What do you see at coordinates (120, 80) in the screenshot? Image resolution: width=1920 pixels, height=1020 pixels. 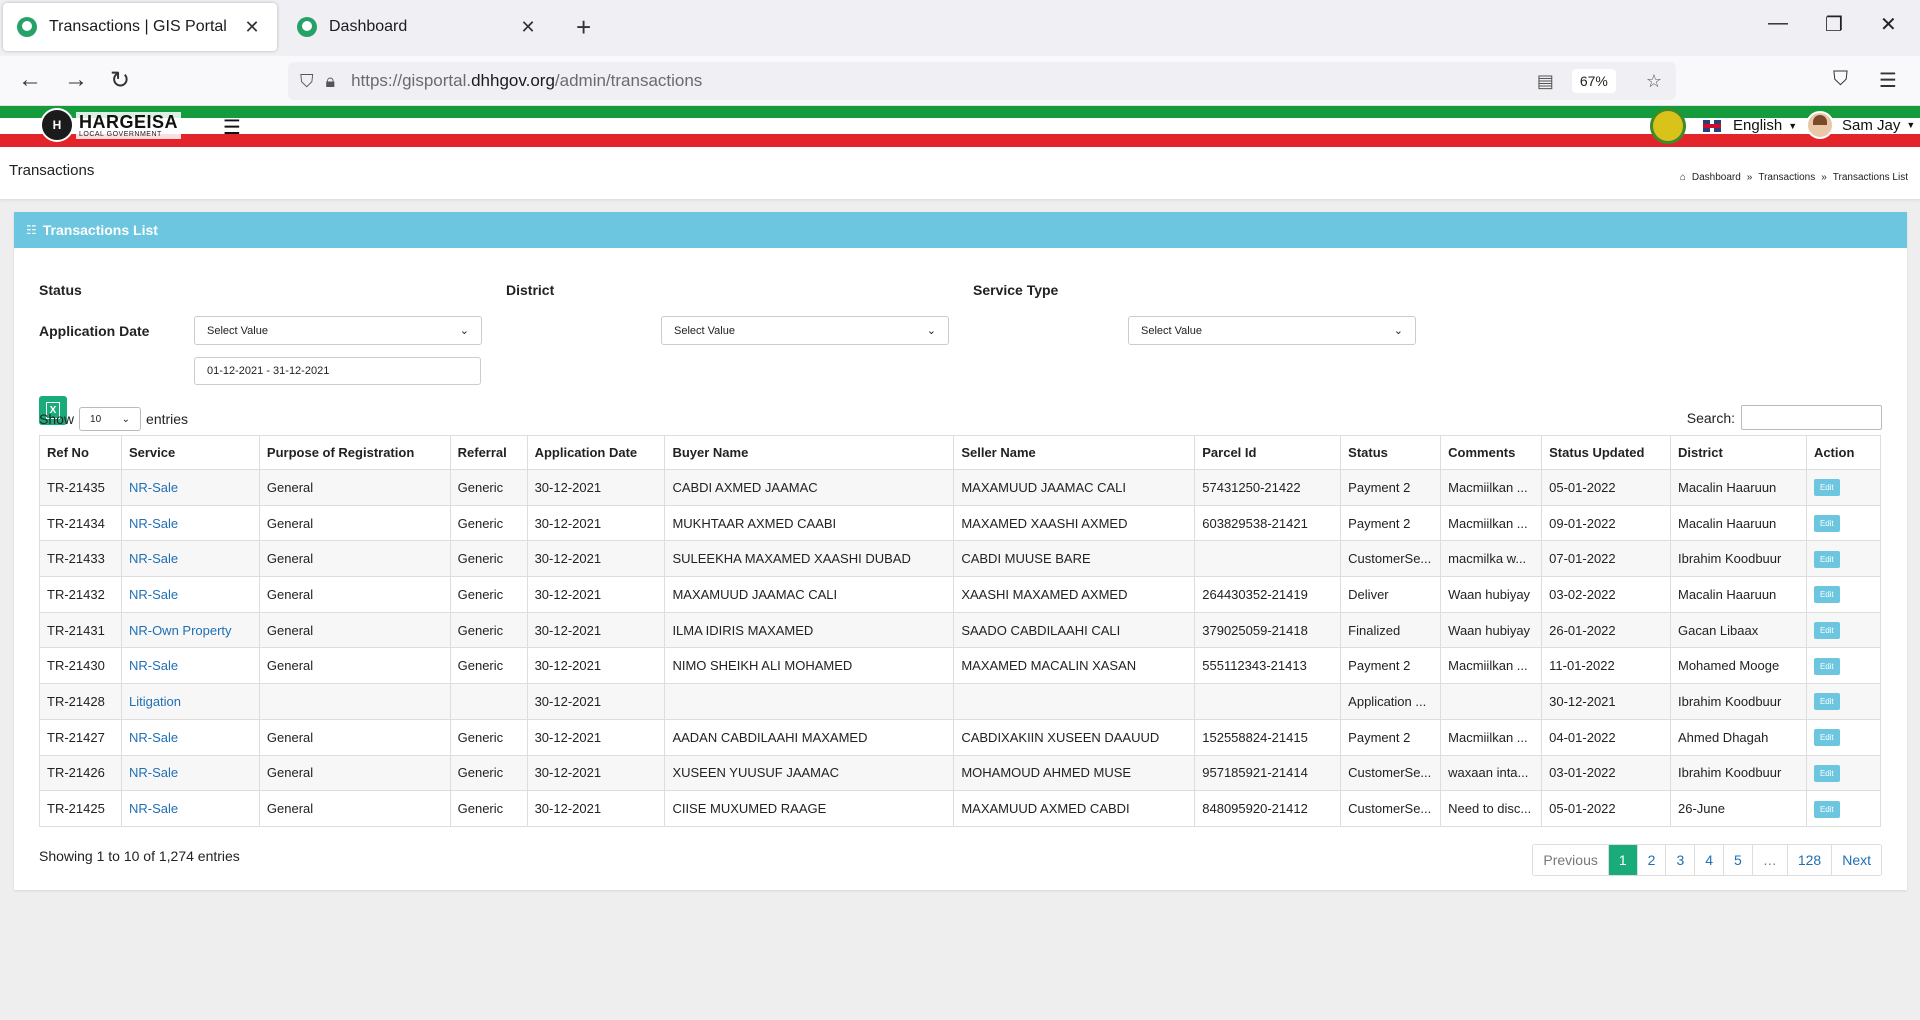 I see `reload-icon: ↻` at bounding box center [120, 80].